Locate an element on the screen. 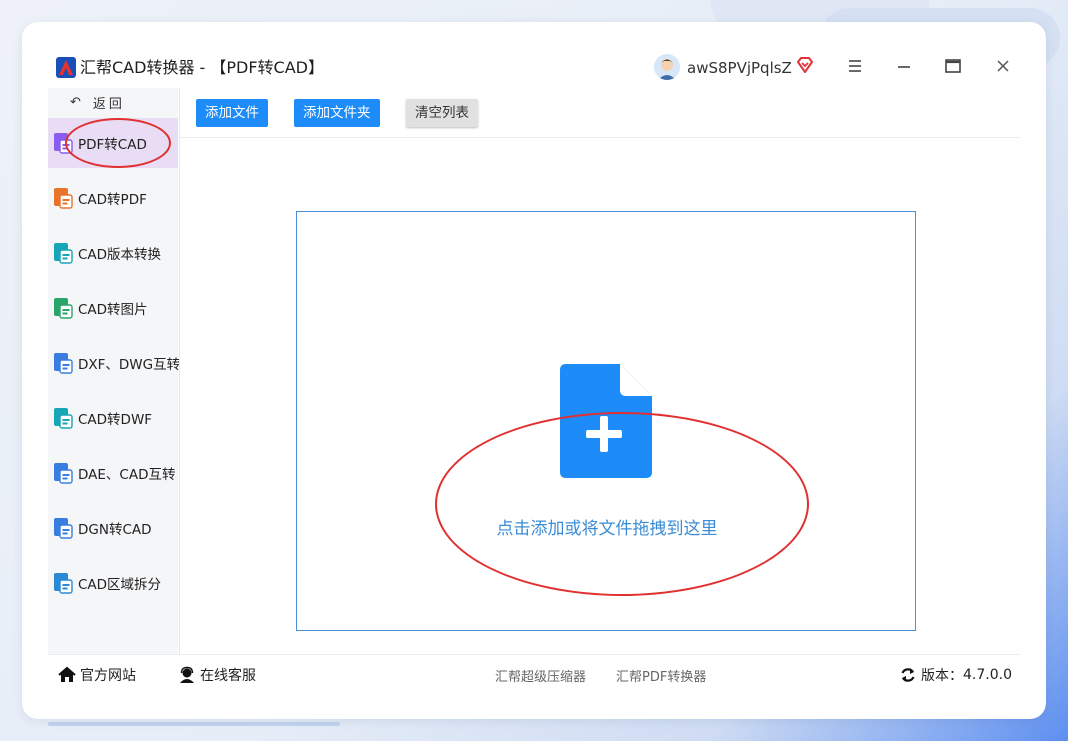 Image resolution: width=1068 pixels, height=741 pixels. dxf-dwg-convert-icon is located at coordinates (63, 363).